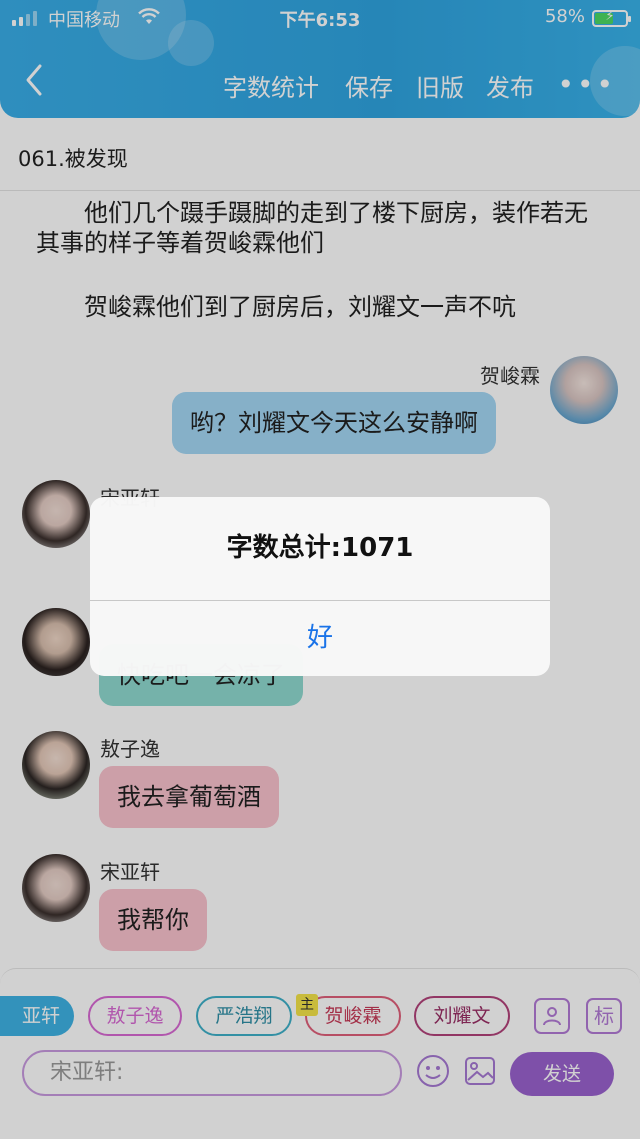  I want to click on word-count-dialog: 字数总计:1071 好, so click(320, 586).